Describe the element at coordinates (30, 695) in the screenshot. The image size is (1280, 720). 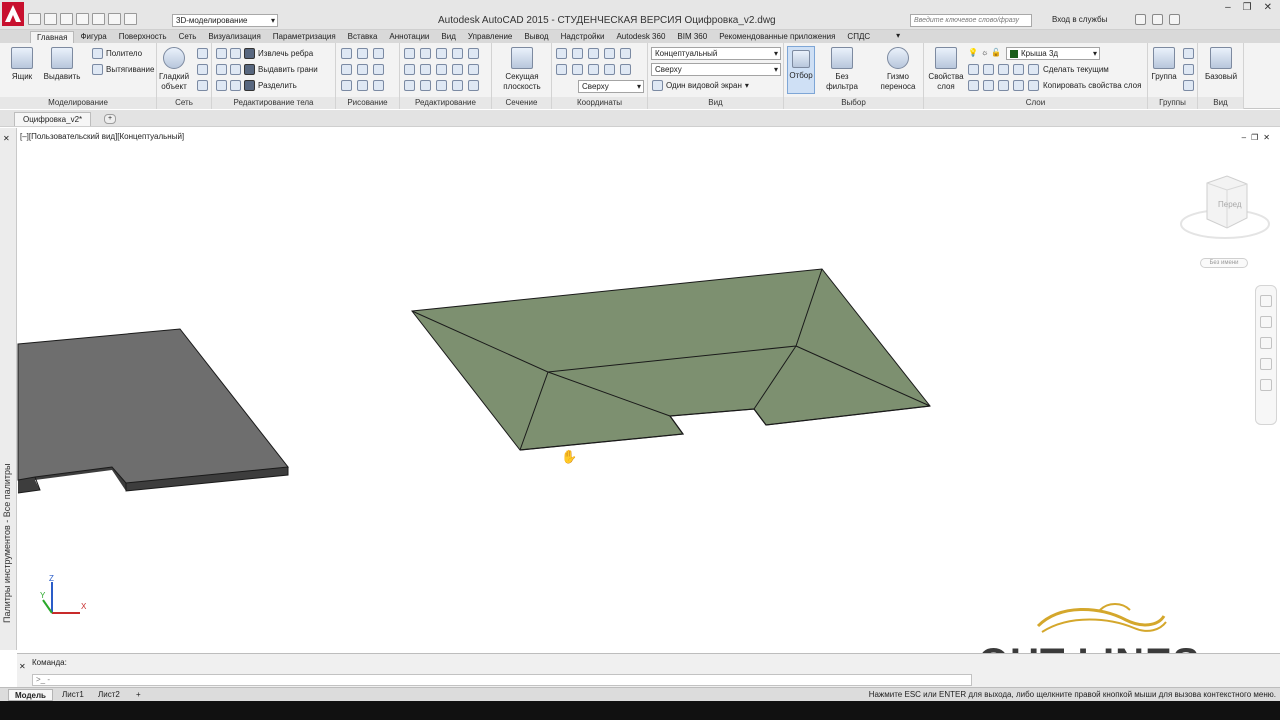
I see `tab-model: Модель` at that location.